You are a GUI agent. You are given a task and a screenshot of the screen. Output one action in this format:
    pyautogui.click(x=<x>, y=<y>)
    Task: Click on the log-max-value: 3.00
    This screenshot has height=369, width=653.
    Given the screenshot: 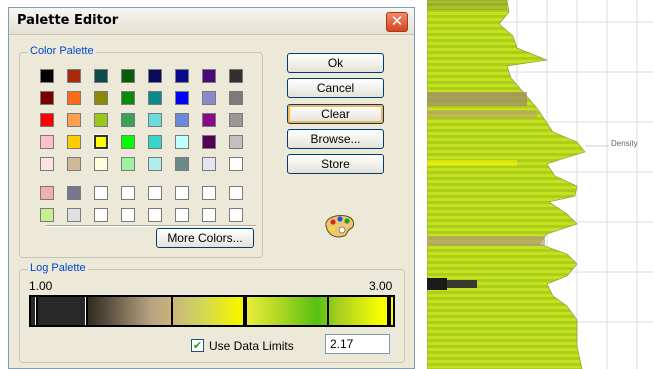 What is the action you would take?
    pyautogui.click(x=381, y=286)
    